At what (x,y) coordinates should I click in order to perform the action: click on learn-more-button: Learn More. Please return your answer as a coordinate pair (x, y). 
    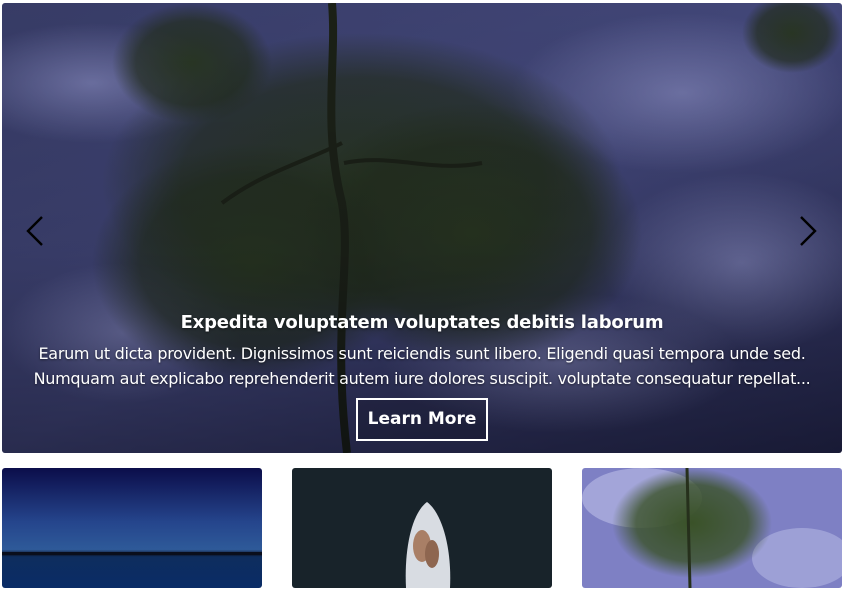
    Looking at the image, I should click on (422, 419).